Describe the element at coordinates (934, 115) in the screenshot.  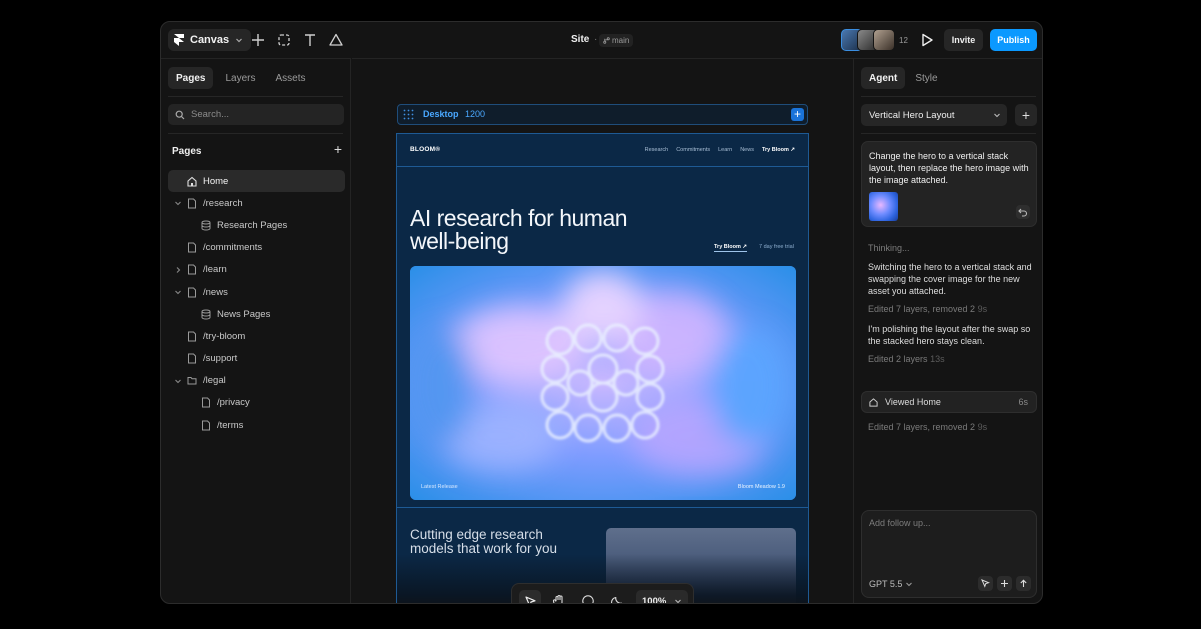
I see `conversation-select: Vertical Hero Layout` at that location.